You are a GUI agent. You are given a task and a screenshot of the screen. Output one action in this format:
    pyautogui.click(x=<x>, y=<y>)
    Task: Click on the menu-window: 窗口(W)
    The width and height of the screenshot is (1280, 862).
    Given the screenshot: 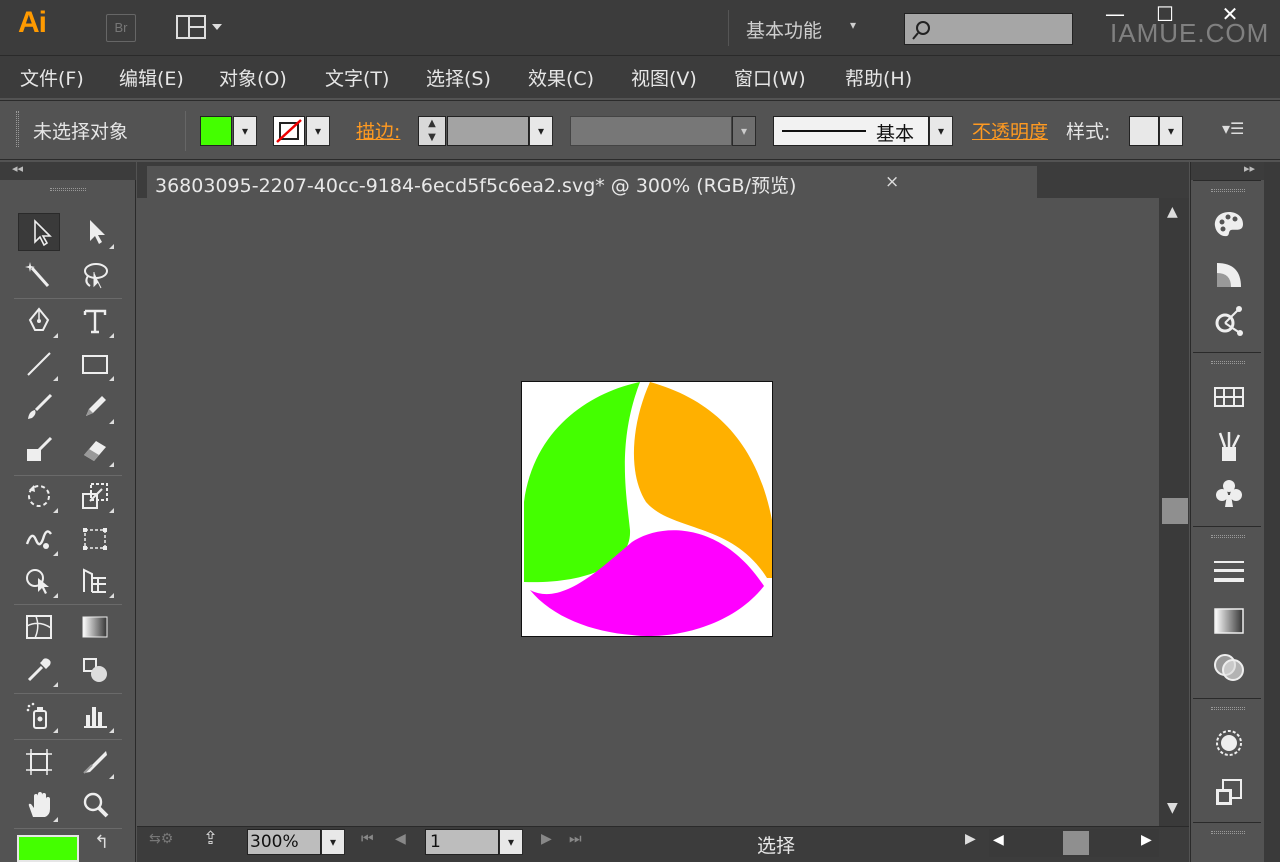 What is the action you would take?
    pyautogui.click(x=770, y=77)
    